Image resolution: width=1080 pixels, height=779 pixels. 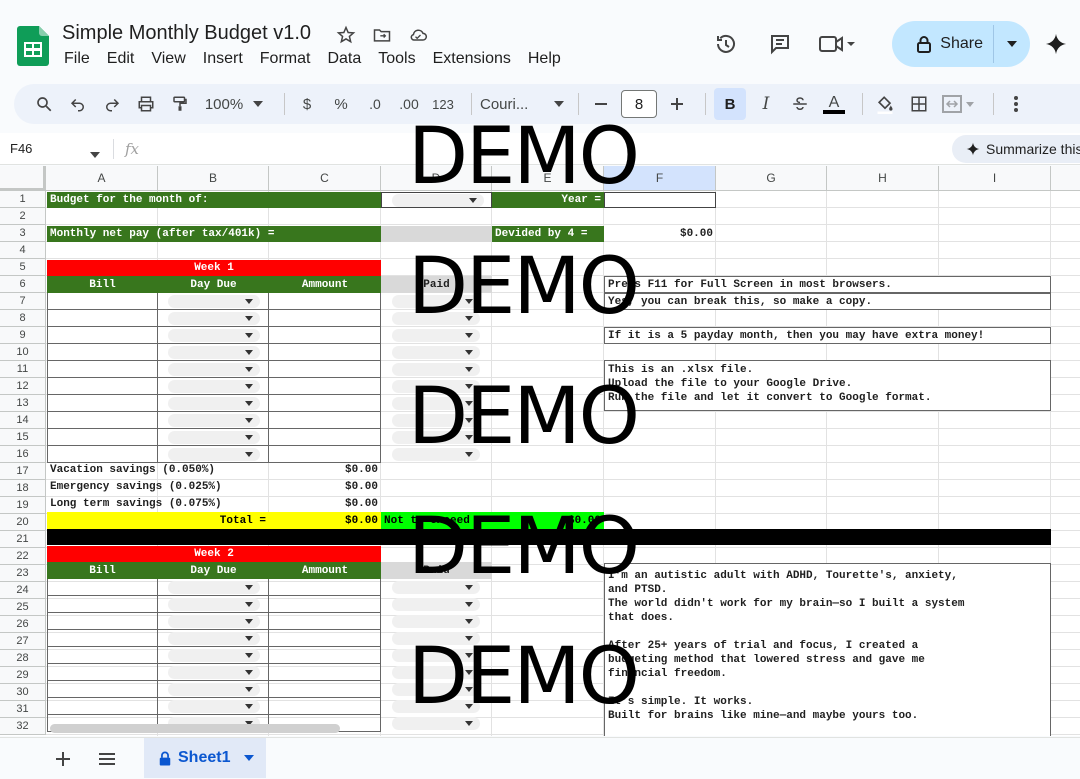 I want to click on row-header-23: 23, so click(x=23, y=573).